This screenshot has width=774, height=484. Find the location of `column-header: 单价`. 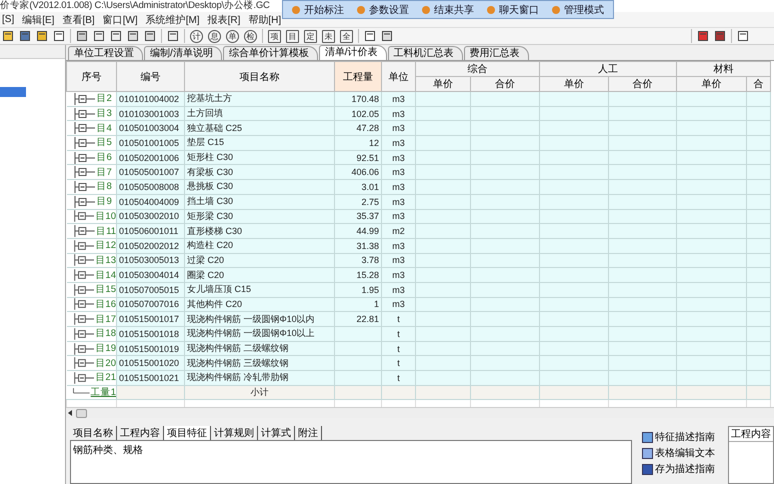

column-header: 单价 is located at coordinates (574, 84).